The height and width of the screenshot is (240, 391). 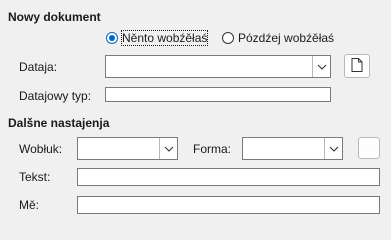 What do you see at coordinates (29, 205) in the screenshot?
I see `name-label: Mě:` at bounding box center [29, 205].